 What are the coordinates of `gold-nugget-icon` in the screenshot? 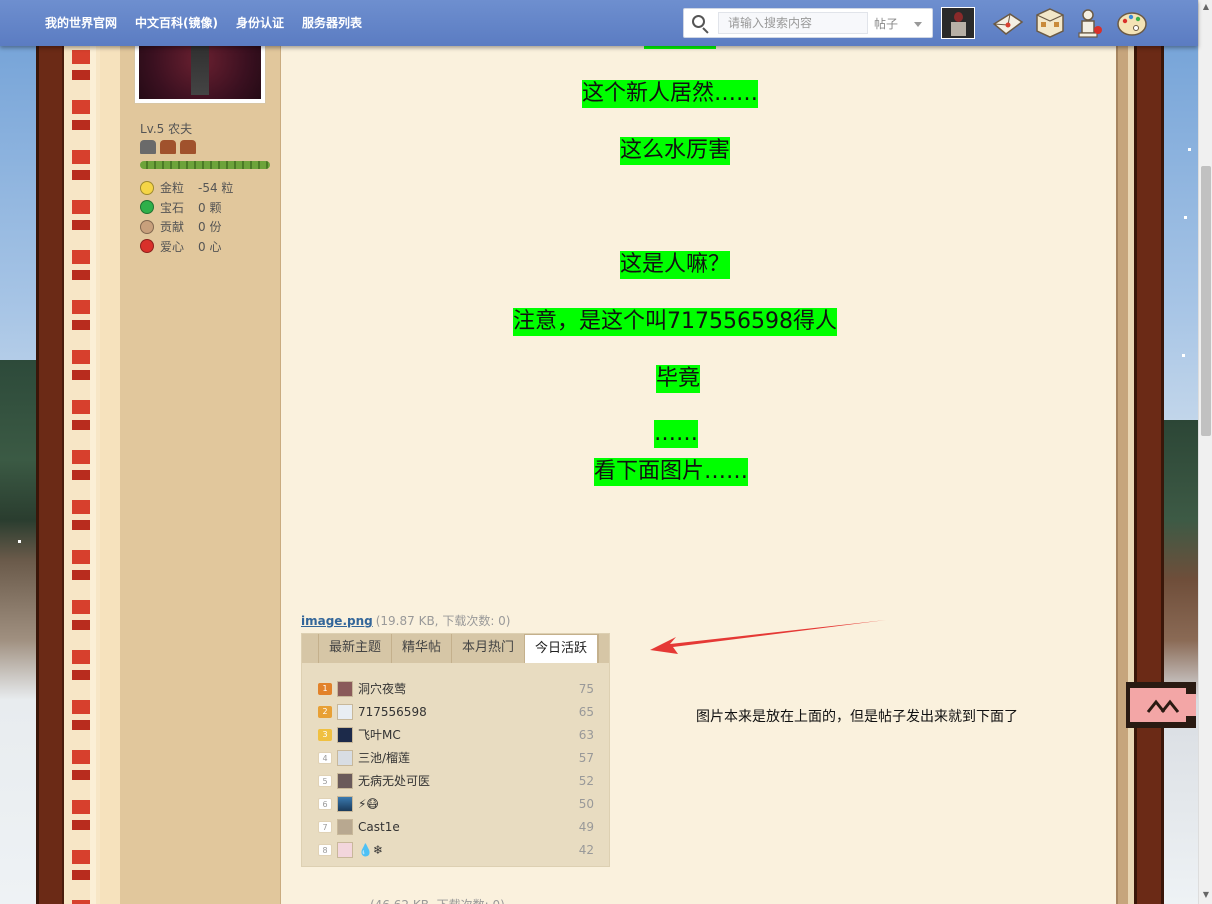 It's located at (147, 187).